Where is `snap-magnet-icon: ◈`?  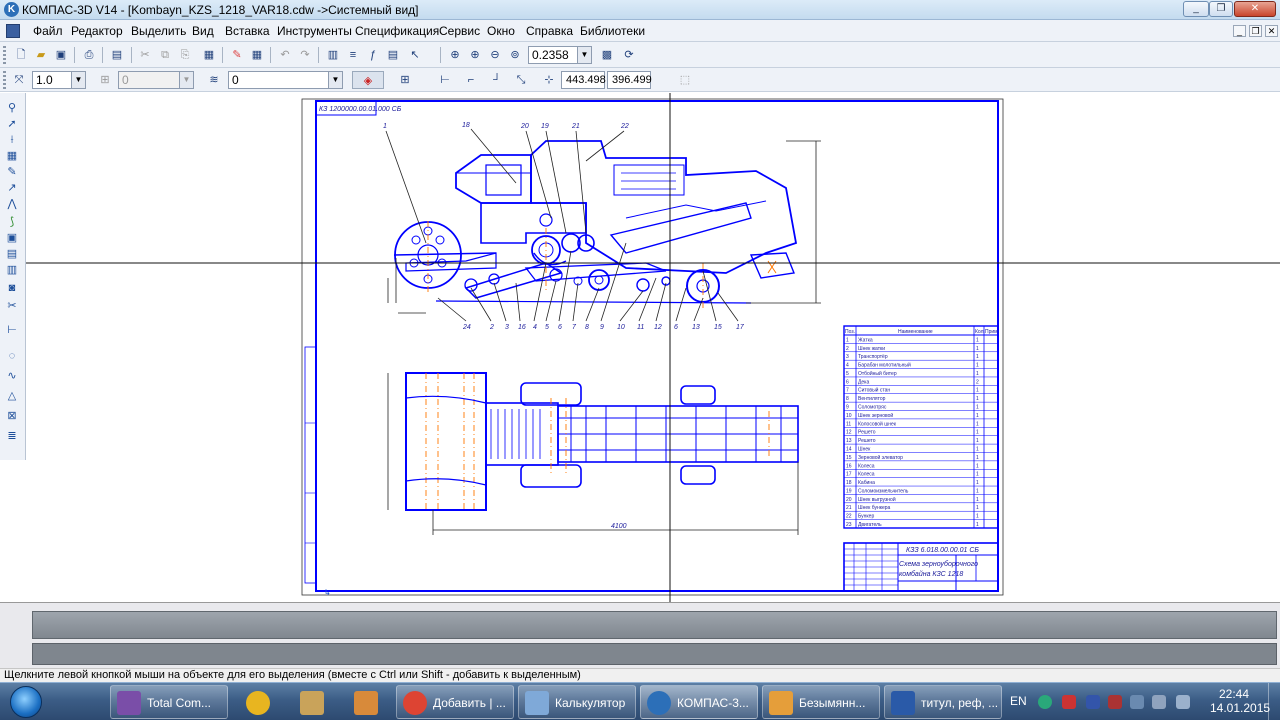
snap-magnet-icon: ◈ is located at coordinates (368, 80).